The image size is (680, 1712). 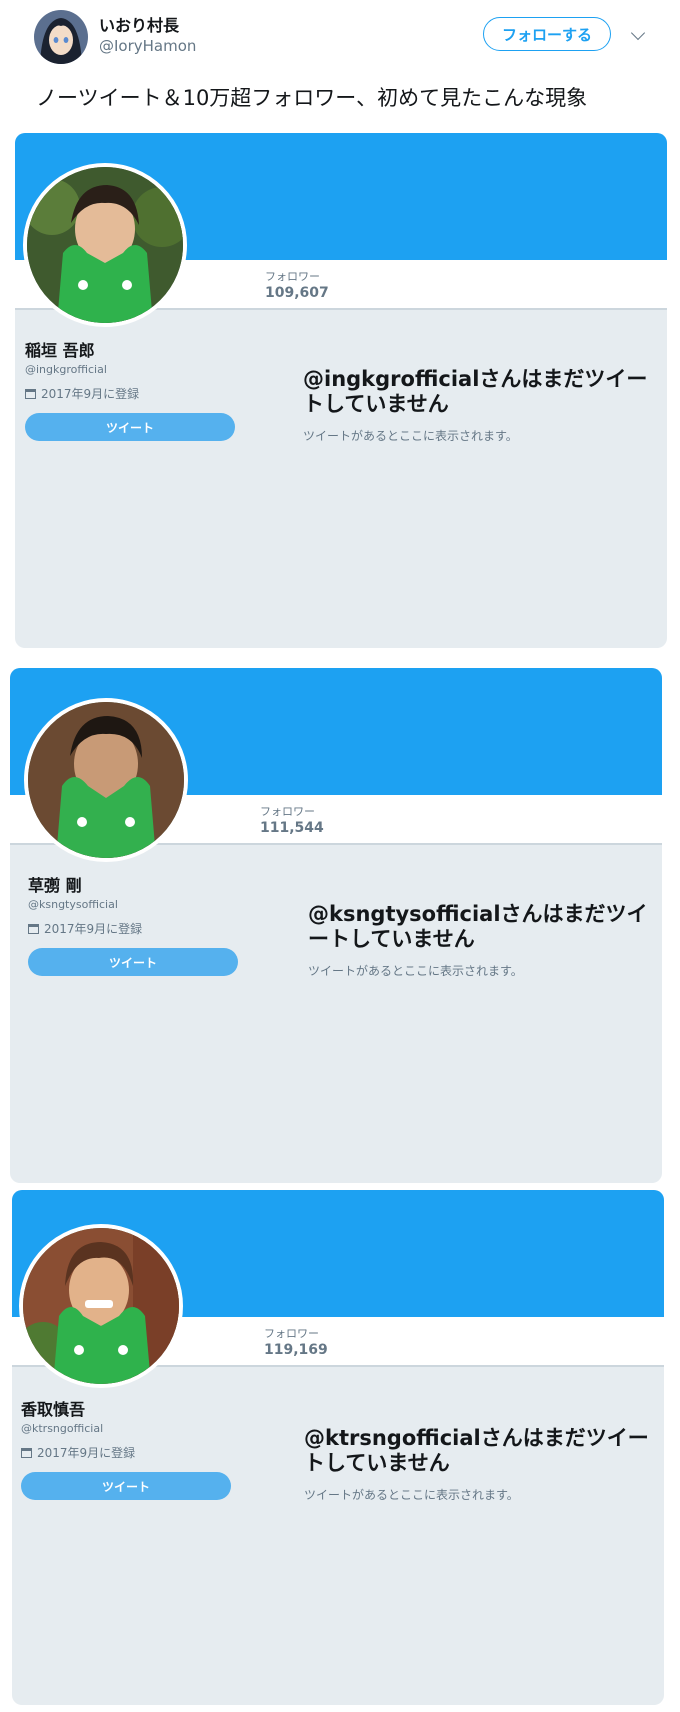 What do you see at coordinates (478, 926) in the screenshot?
I see `empty-state-title: @ksngtysofficialさんはまだツイートしていません` at bounding box center [478, 926].